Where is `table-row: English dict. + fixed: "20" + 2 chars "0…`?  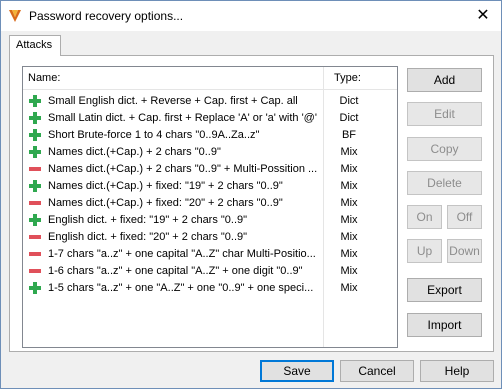
table-row: English dict. + fixed: "20" + 2 chars "0… is located at coordinates (210, 237).